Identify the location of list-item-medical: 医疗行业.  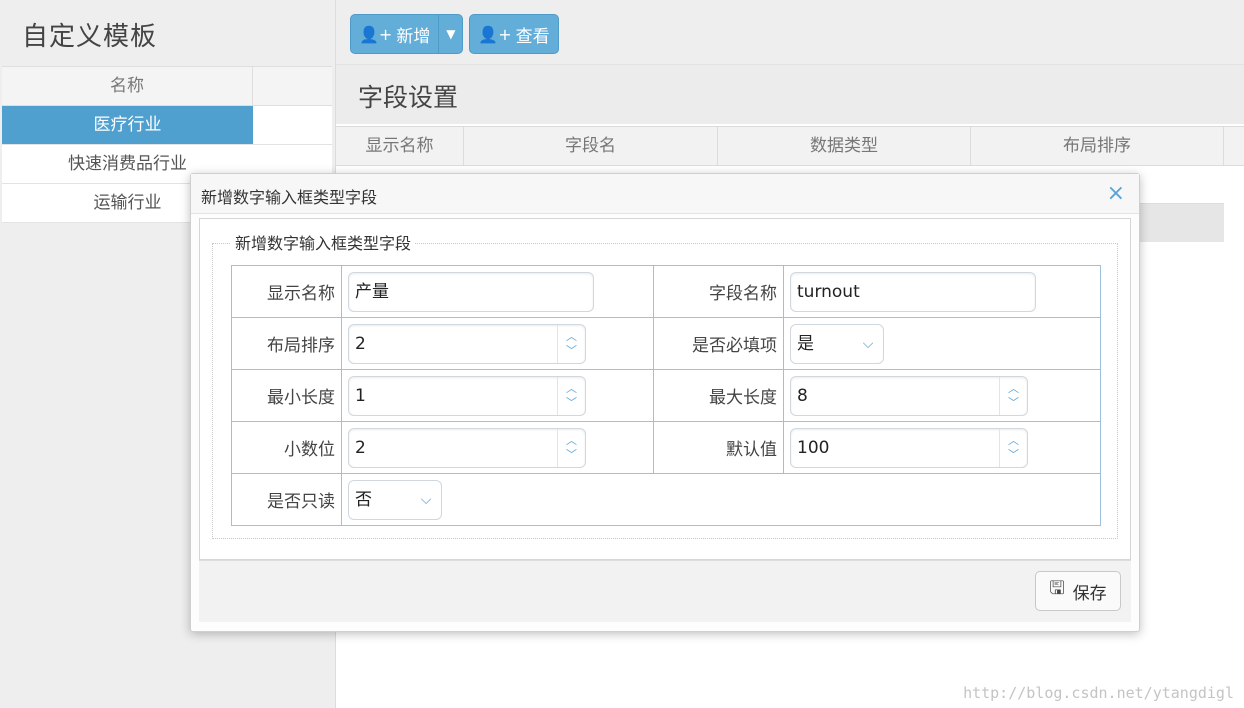
(167, 125).